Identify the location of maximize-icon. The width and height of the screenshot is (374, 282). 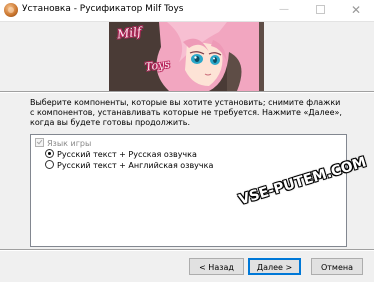
(320, 10).